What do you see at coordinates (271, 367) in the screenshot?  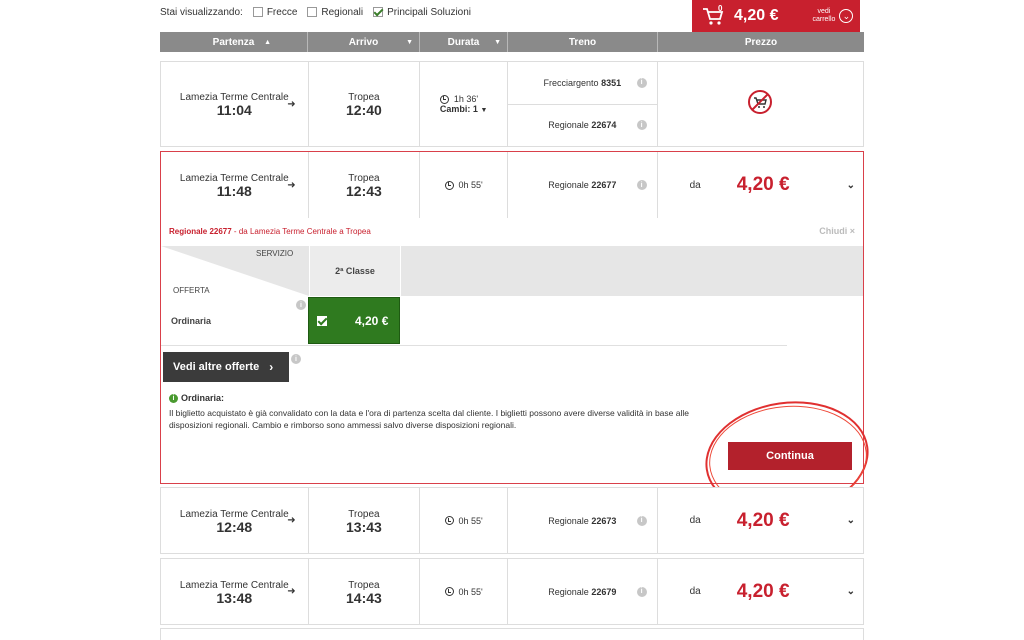 I see `chevron-right-icon: ›` at bounding box center [271, 367].